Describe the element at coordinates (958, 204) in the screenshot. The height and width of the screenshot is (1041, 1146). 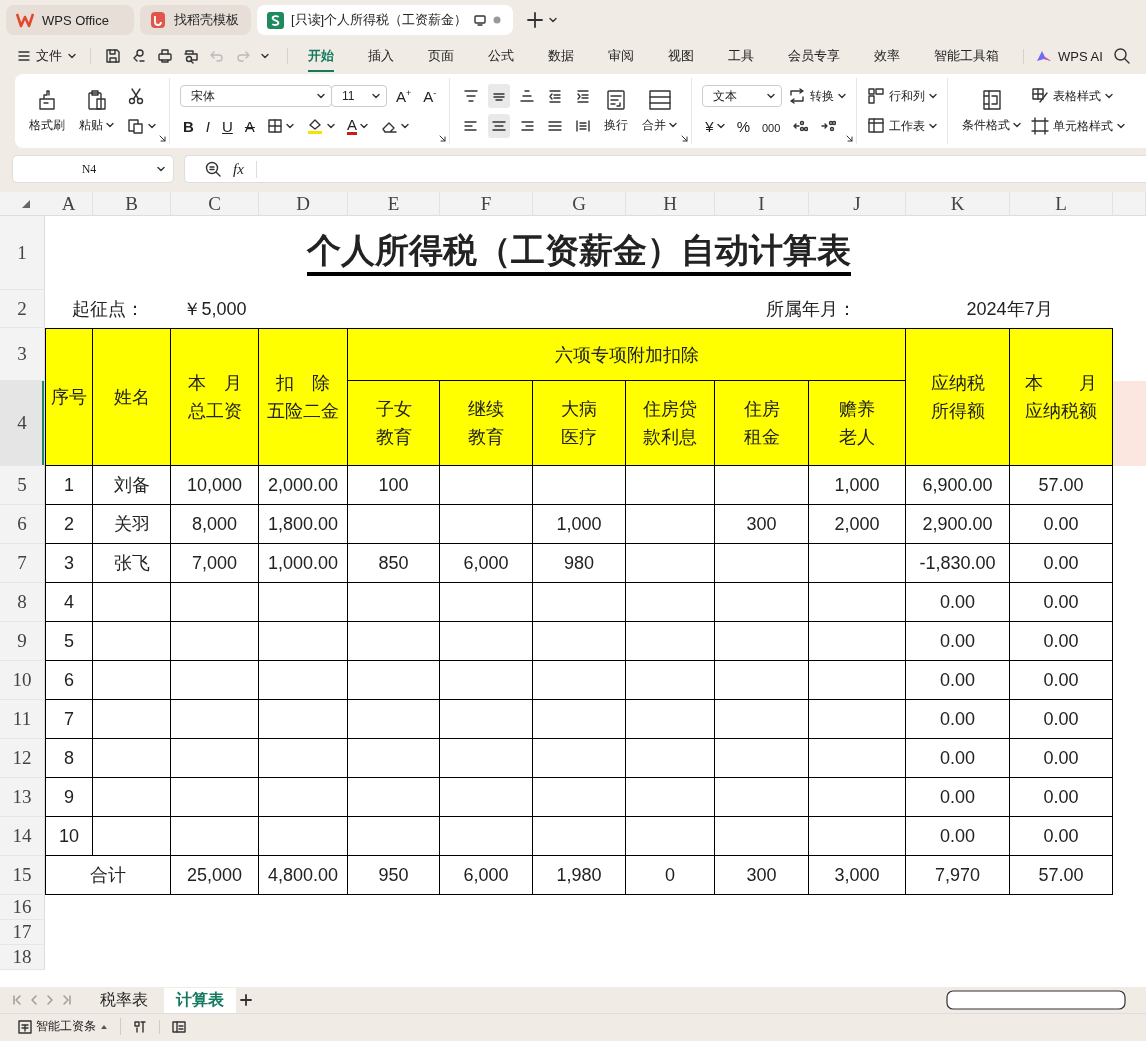
I see `column-header: K` at that location.